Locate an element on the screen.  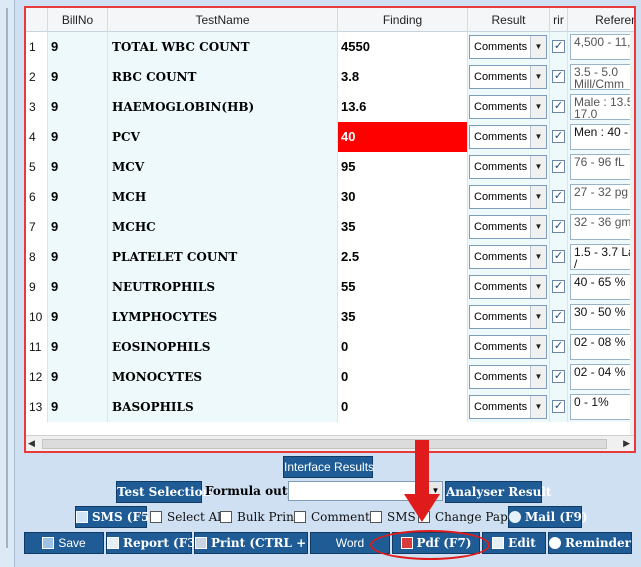
analyser-result-button: Analyser Result is located at coordinates (498, 492).